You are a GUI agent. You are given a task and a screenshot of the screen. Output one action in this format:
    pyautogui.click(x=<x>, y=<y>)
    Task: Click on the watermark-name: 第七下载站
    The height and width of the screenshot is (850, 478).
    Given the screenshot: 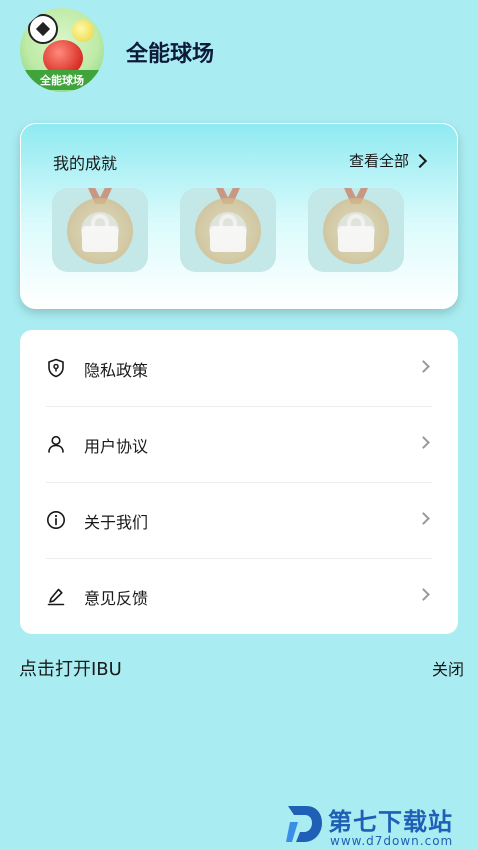 What is the action you would take?
    pyautogui.click(x=390, y=822)
    